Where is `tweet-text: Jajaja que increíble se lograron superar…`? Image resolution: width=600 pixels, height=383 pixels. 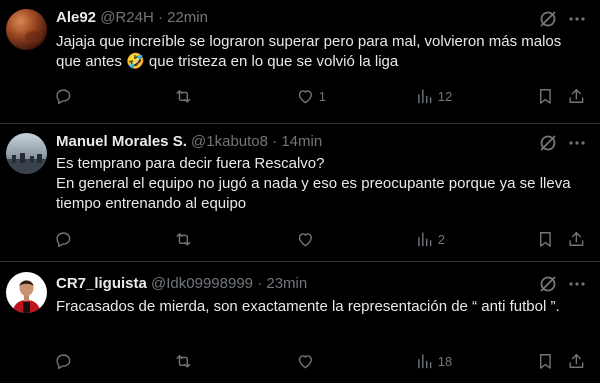 tweet-text: Jajaja que increíble se lograron superar… is located at coordinates (311, 51).